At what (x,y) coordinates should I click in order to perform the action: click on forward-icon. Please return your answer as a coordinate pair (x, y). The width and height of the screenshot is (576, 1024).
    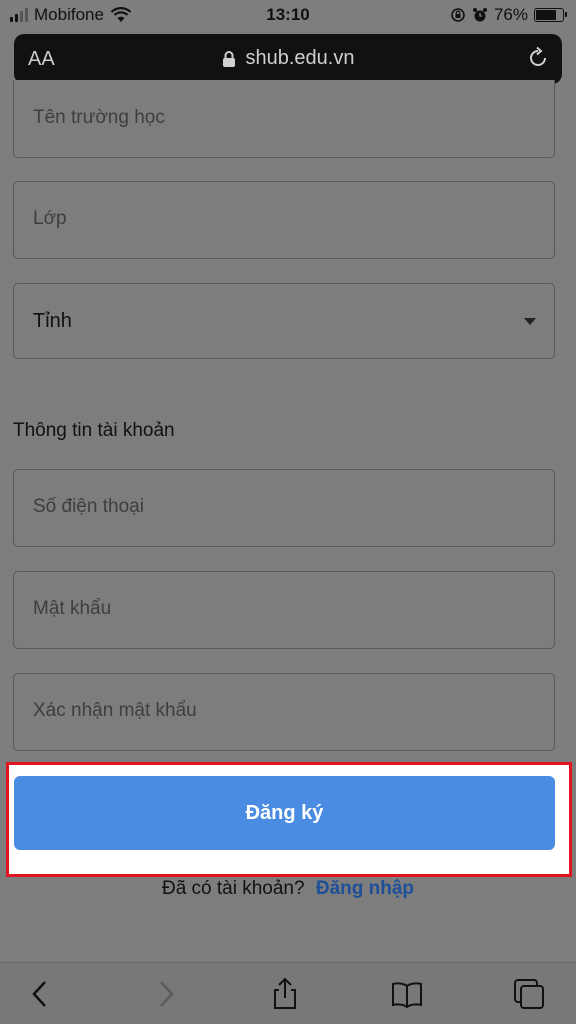
    Looking at the image, I should click on (165, 994).